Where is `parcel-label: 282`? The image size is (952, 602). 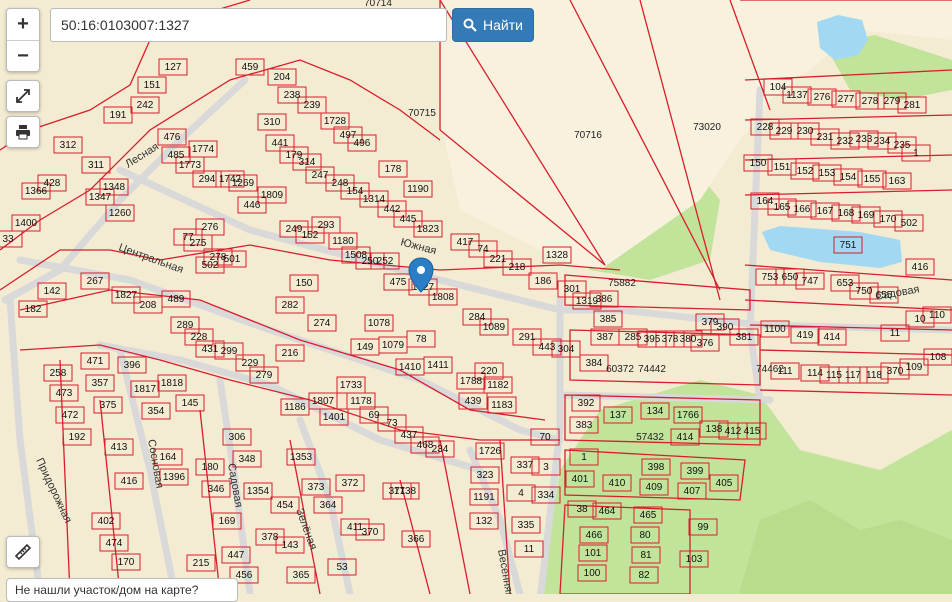
parcel-label: 282 is located at coordinates (290, 305).